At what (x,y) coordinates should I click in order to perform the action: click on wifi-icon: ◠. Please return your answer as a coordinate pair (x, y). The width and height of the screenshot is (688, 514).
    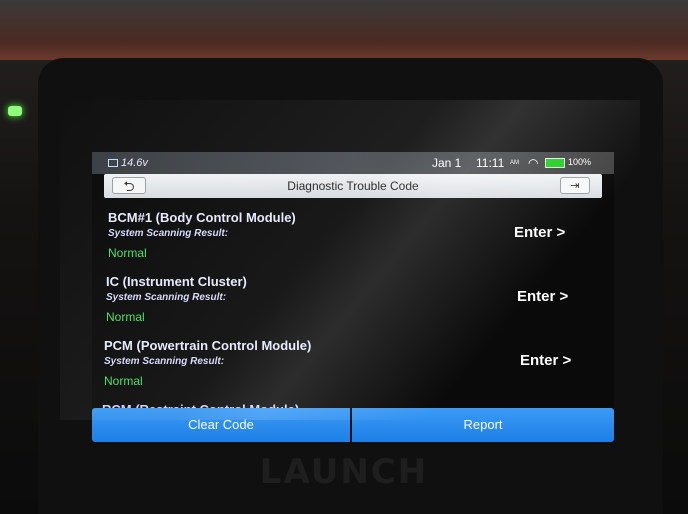
    Looking at the image, I should click on (533, 163).